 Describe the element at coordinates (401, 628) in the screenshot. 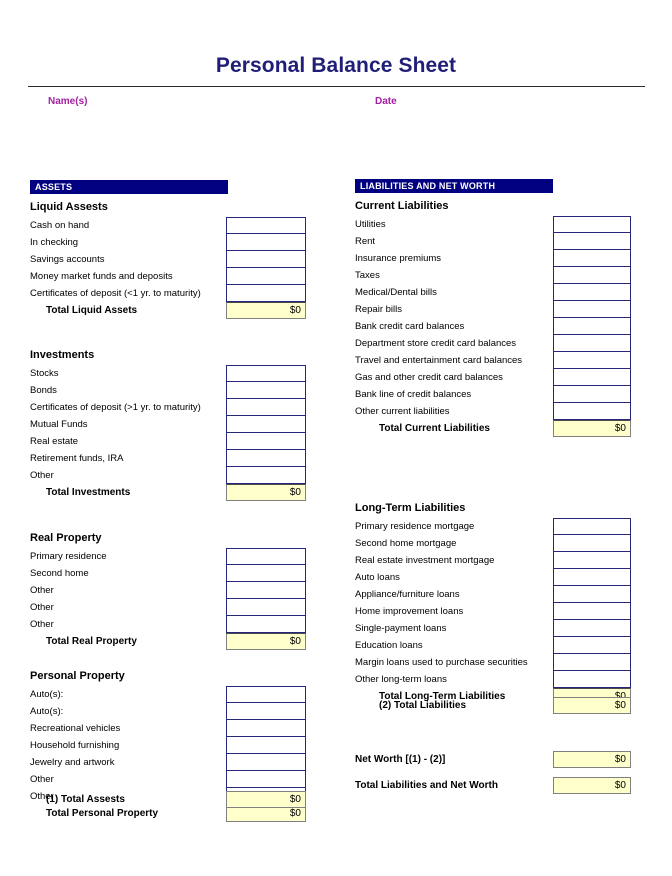

I see `row-label-single-payment-loans-1-6: Single-payment loans` at that location.